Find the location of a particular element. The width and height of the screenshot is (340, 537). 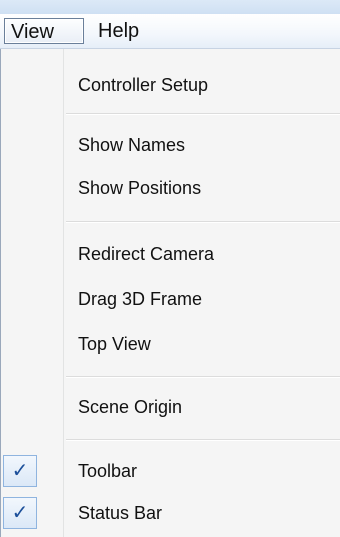

menu-view: View is located at coordinates (44, 31).